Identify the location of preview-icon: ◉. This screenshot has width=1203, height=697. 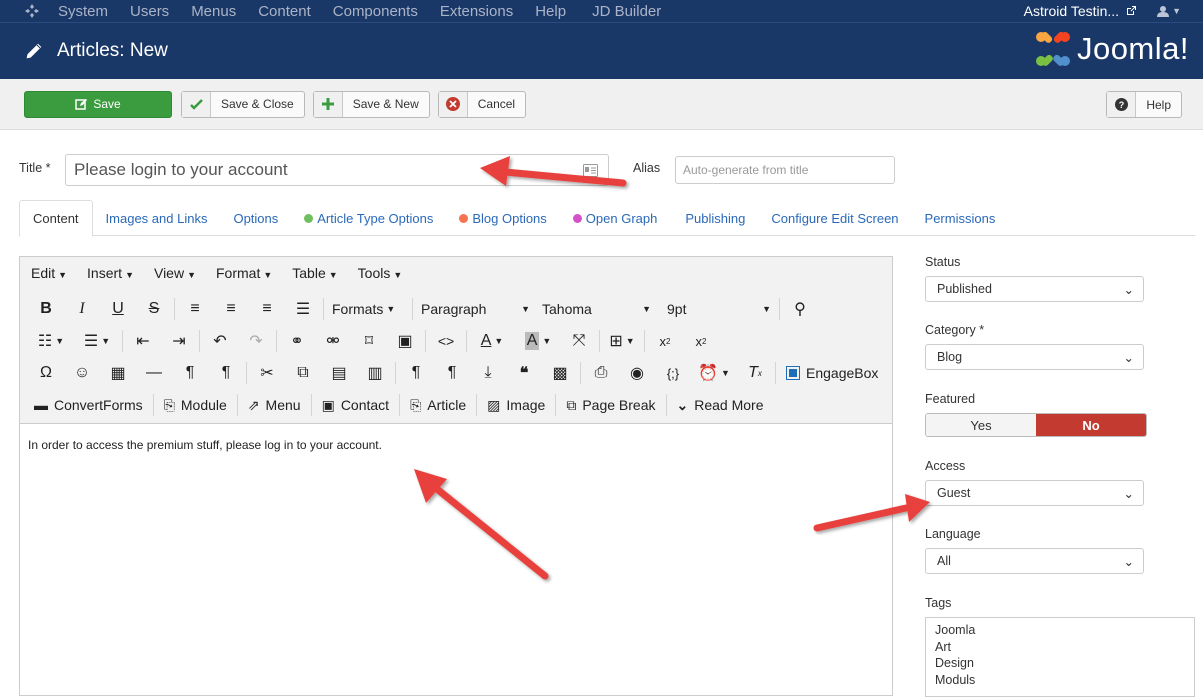
(637, 373).